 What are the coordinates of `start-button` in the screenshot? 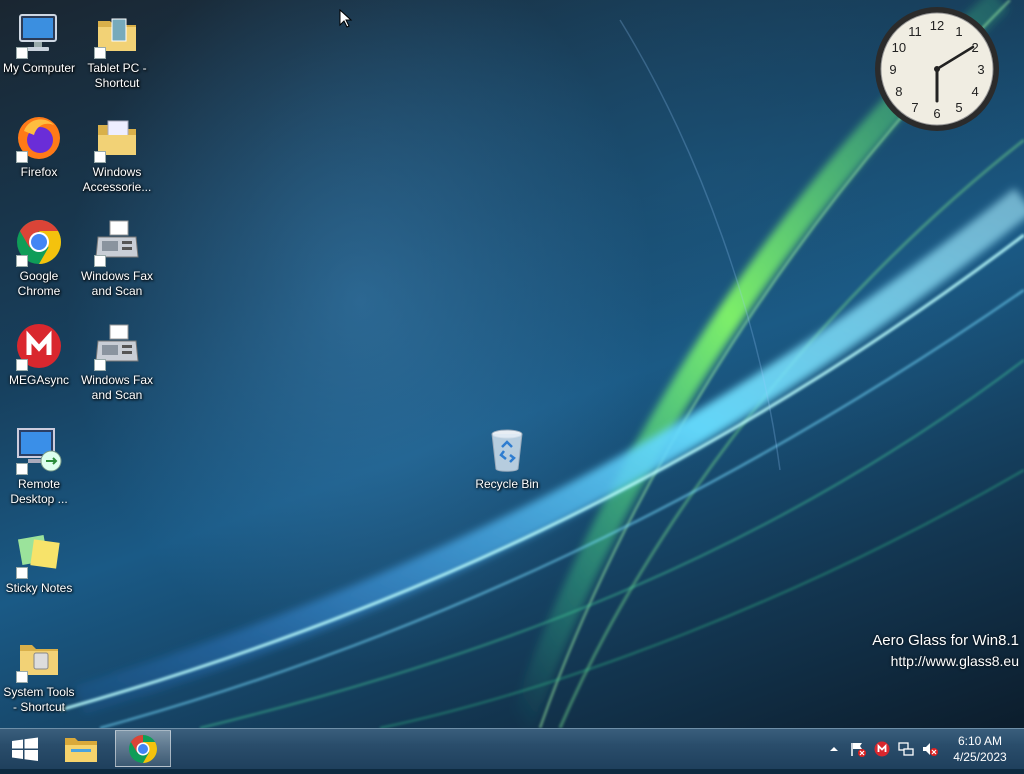 It's located at (25, 749).